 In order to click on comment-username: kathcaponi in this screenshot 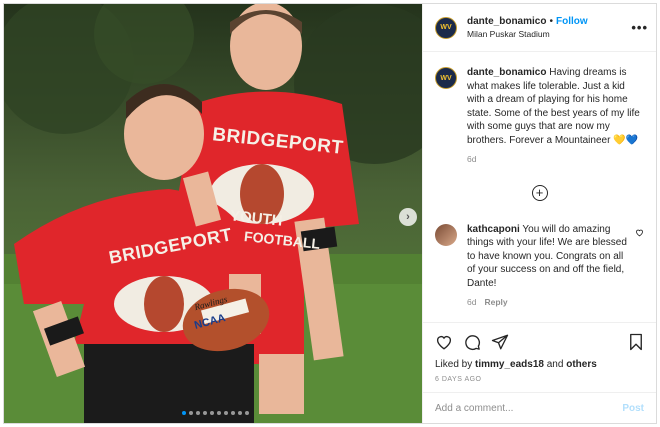, I will do `click(493, 229)`.